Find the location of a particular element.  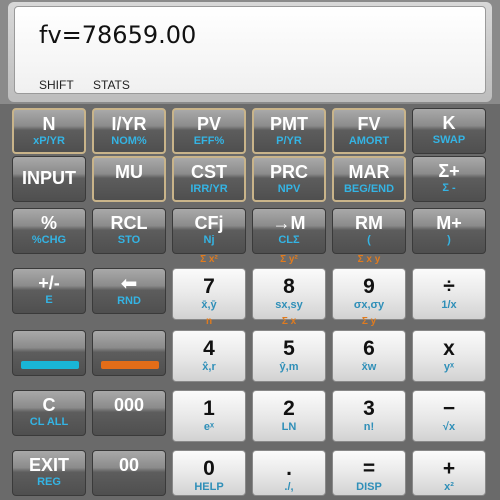

key-label: INPUT is located at coordinates (49, 178).